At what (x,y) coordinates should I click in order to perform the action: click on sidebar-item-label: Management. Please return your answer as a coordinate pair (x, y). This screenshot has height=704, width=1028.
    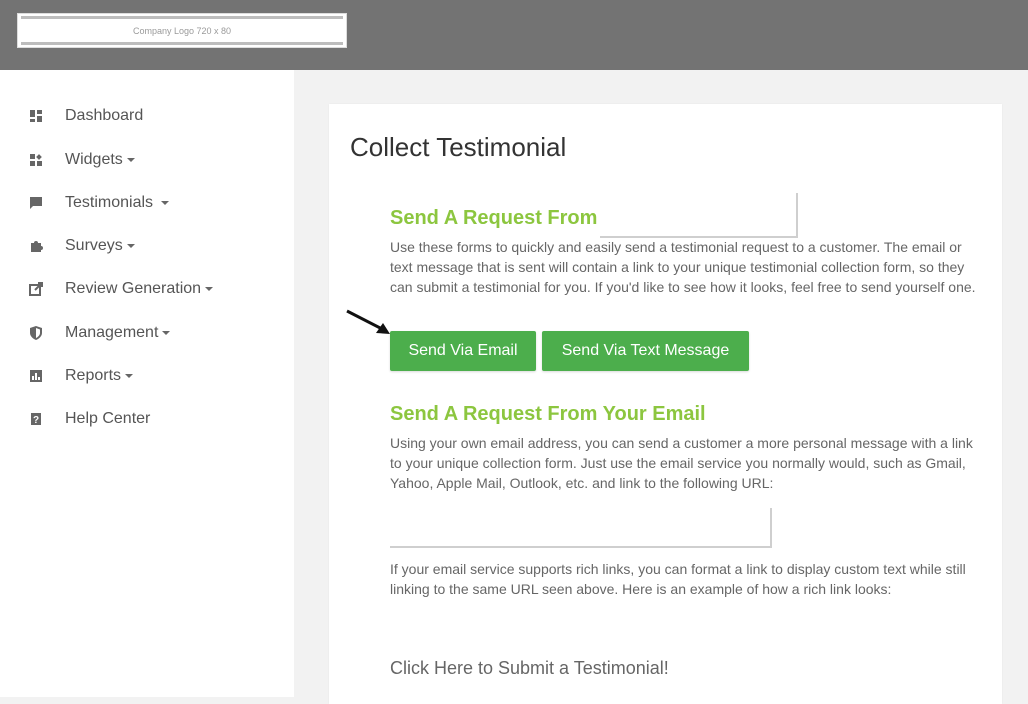
    Looking at the image, I should click on (112, 332).